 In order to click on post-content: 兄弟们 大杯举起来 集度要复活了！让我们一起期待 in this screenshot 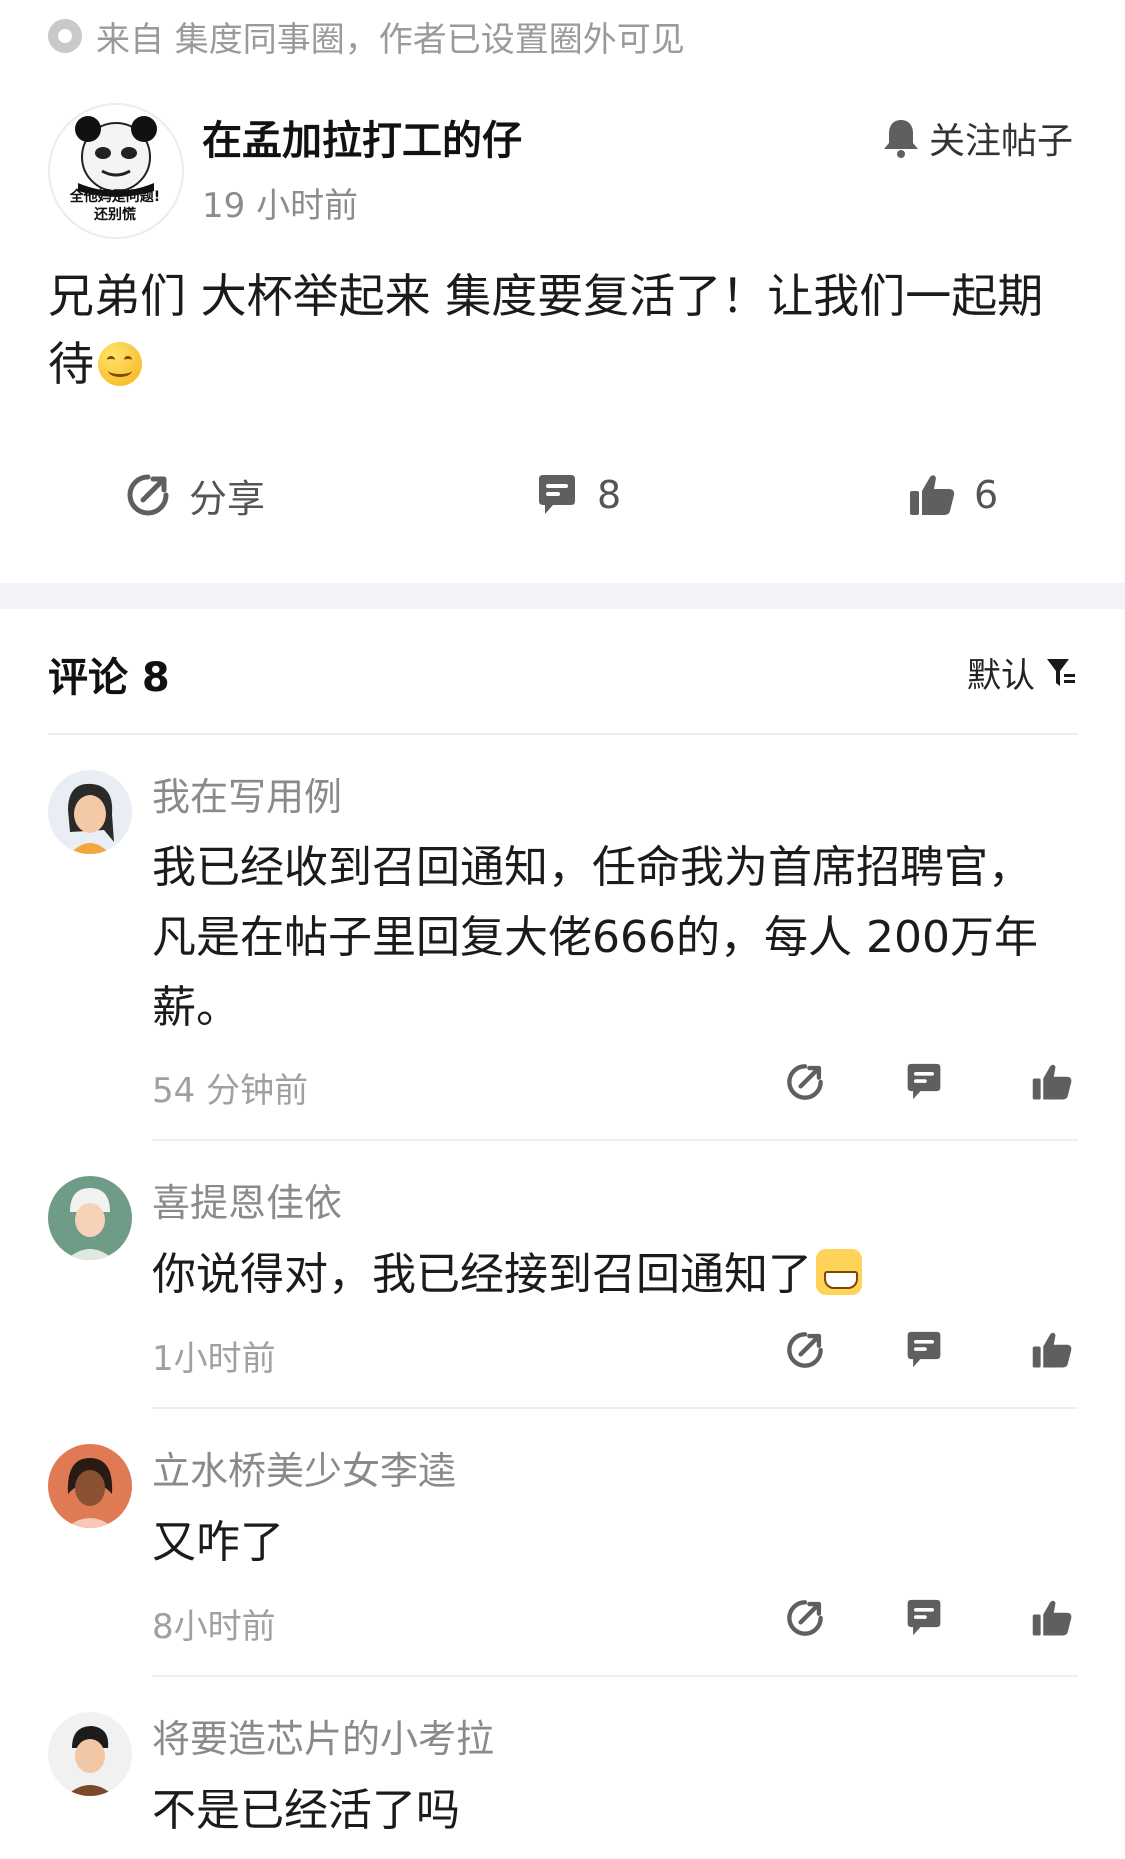, I will do `click(563, 330)`.